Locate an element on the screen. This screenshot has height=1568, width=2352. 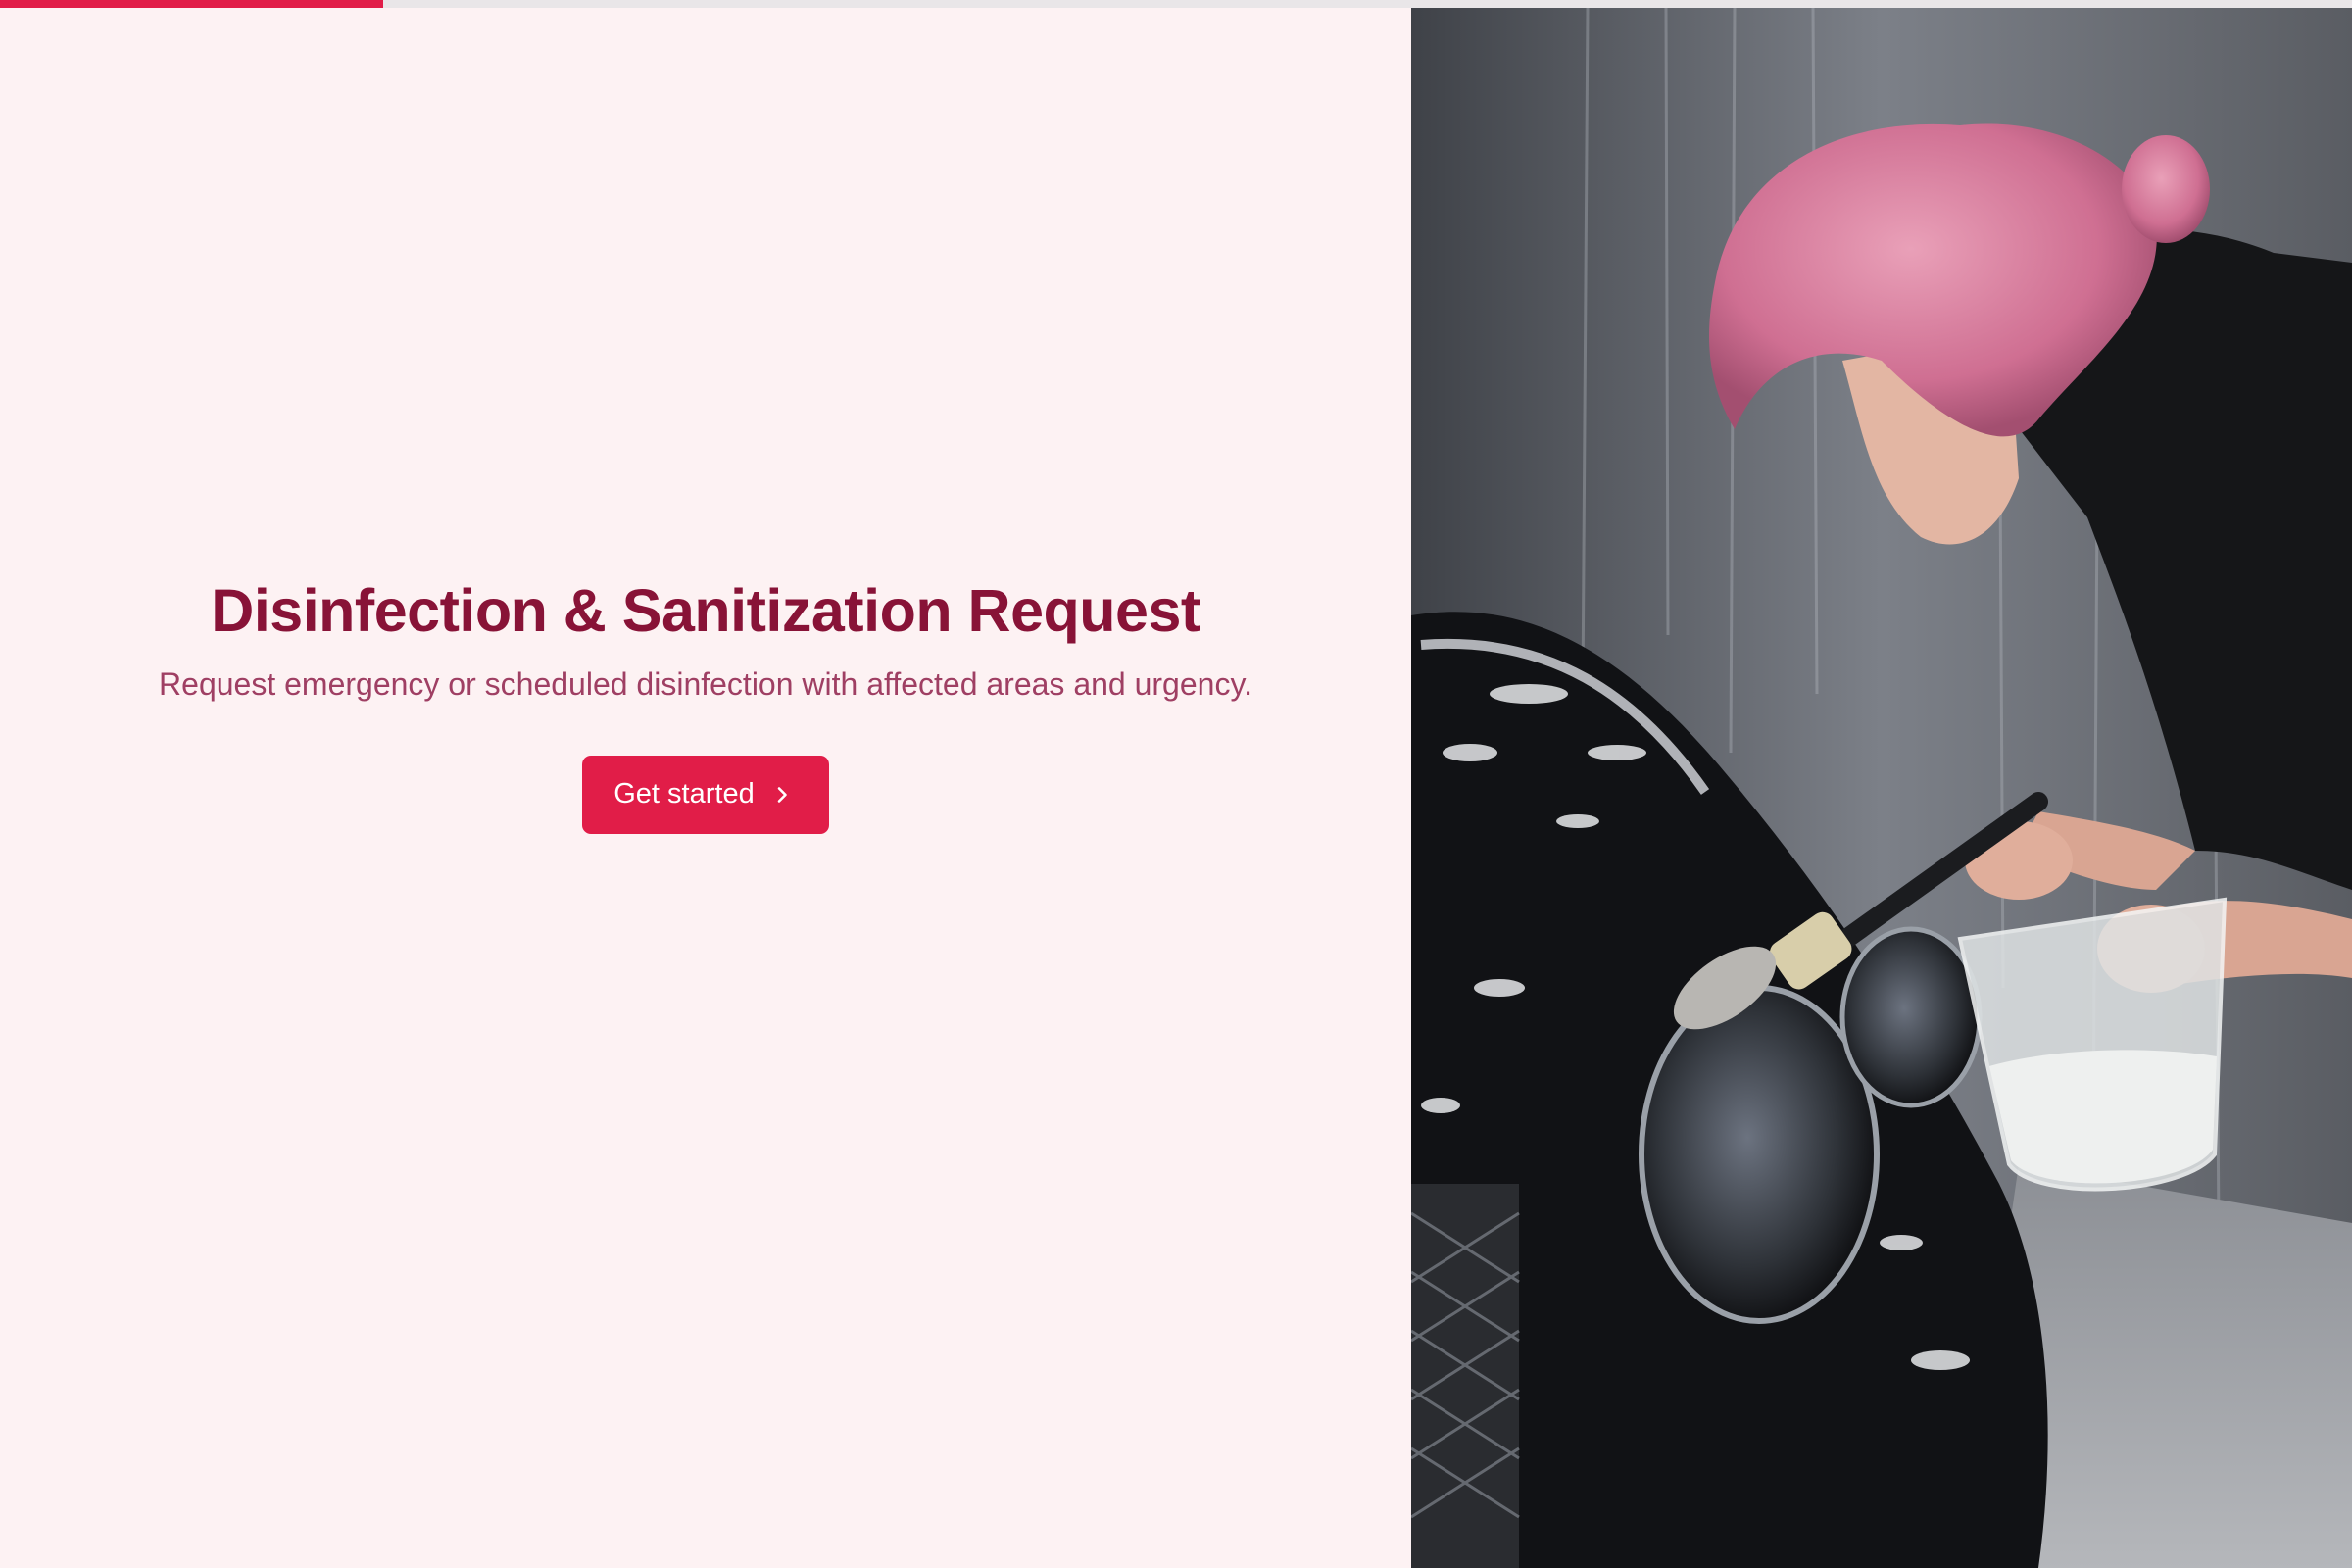
get-started-label: Get started is located at coordinates (684, 793).